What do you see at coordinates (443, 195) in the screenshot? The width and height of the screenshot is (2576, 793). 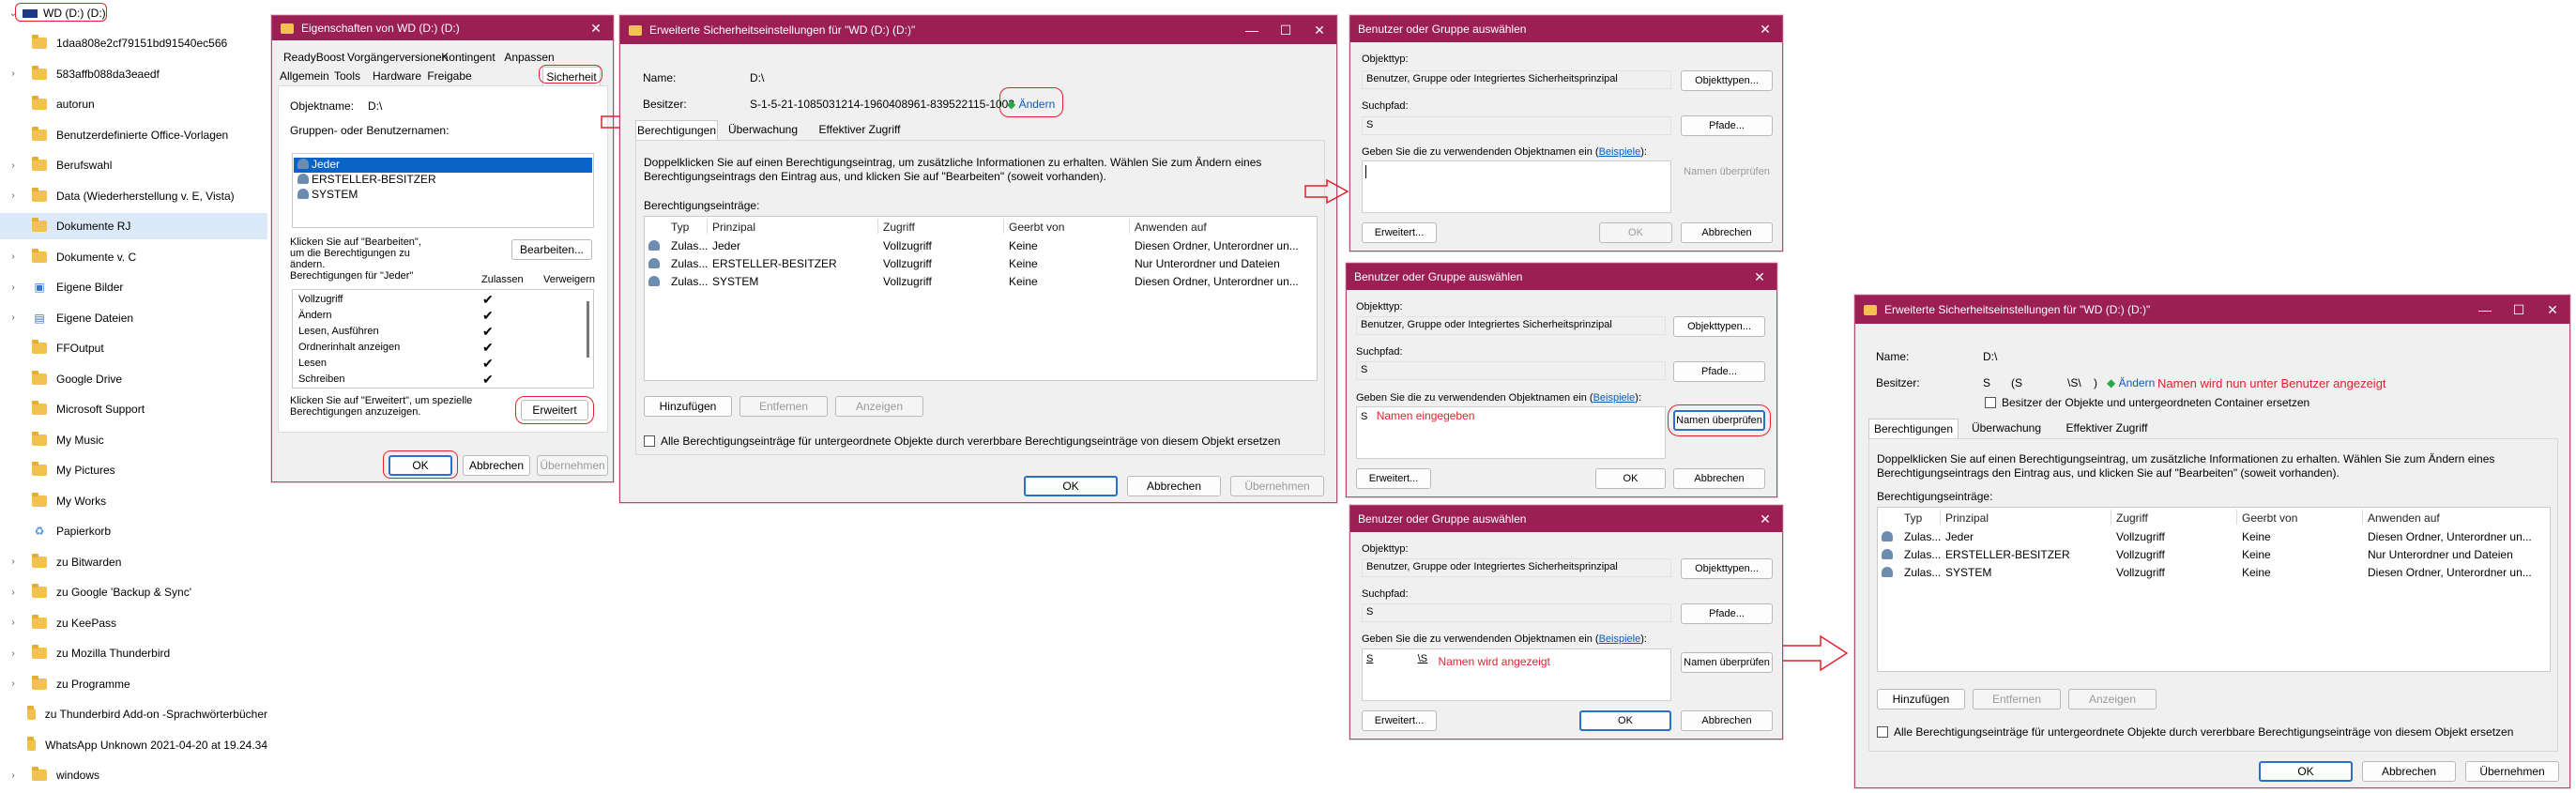 I see `user-row: SYSTEM` at bounding box center [443, 195].